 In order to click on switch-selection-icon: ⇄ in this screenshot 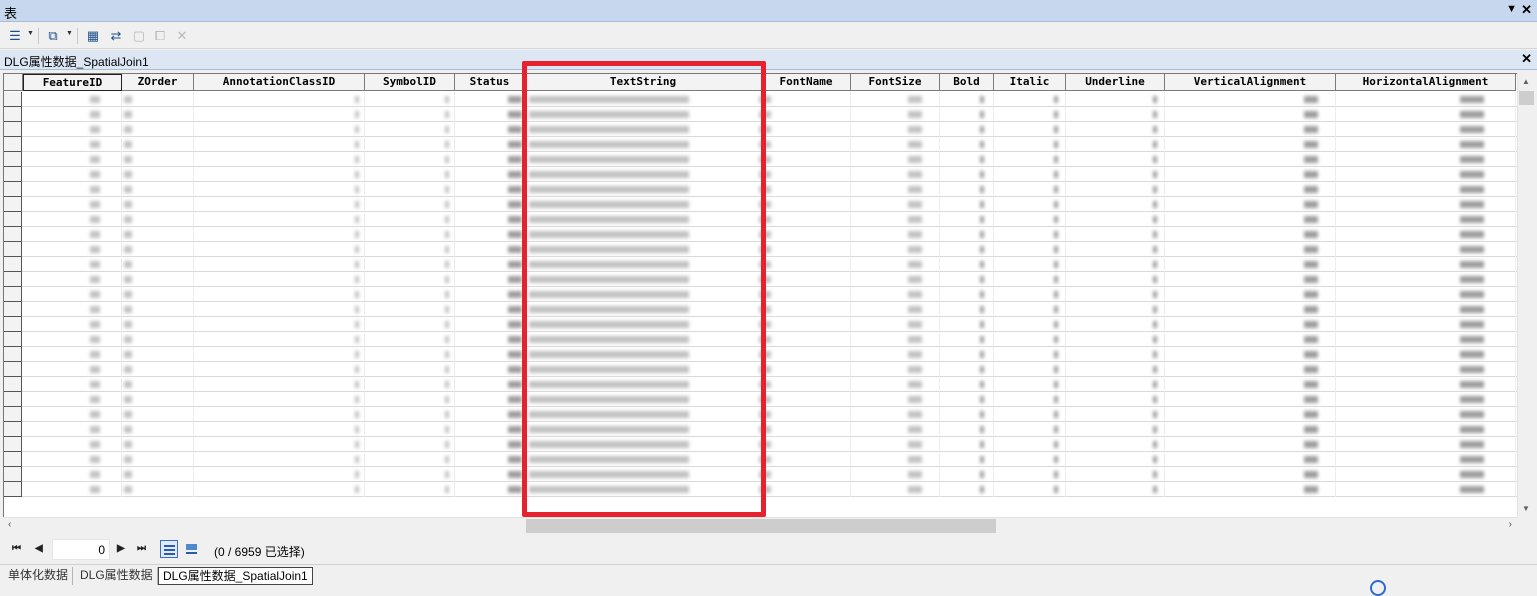, I will do `click(116, 36)`.